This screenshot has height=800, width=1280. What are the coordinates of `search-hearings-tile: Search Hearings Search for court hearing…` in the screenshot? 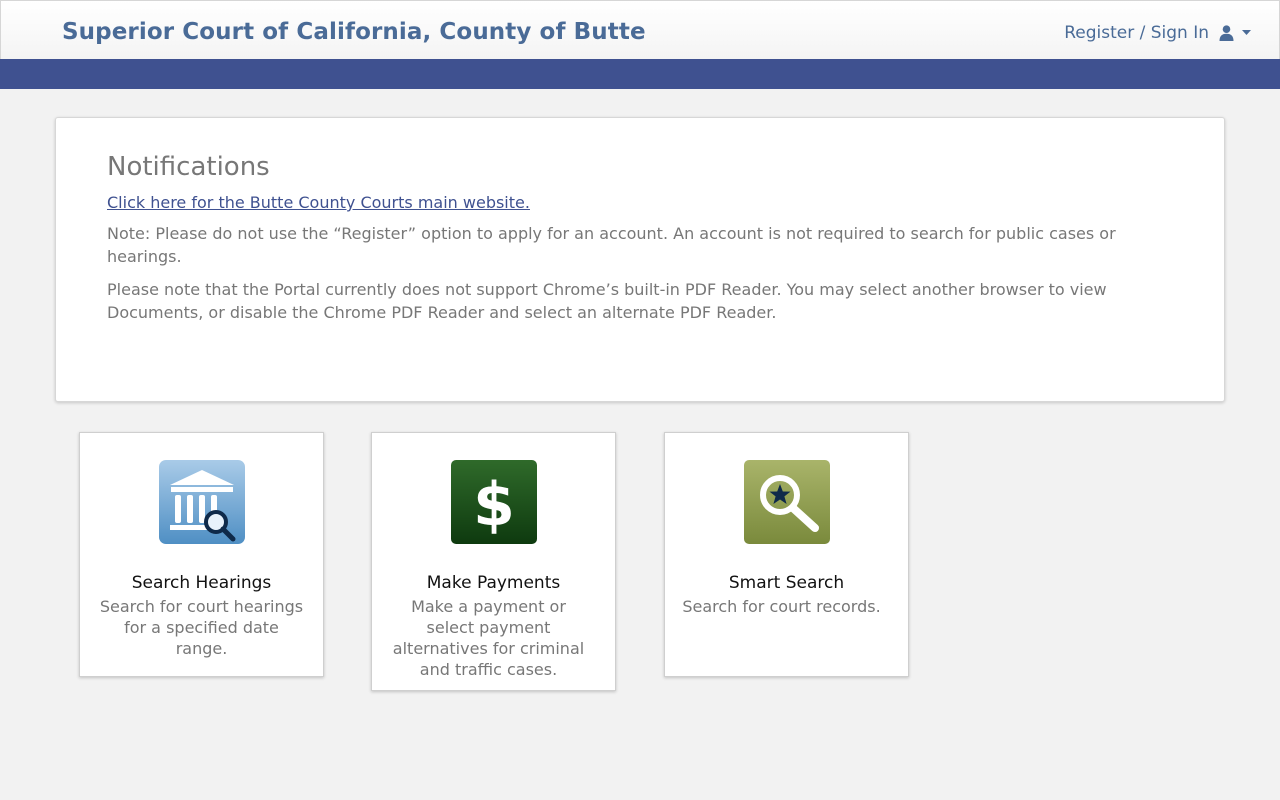 It's located at (201, 554).